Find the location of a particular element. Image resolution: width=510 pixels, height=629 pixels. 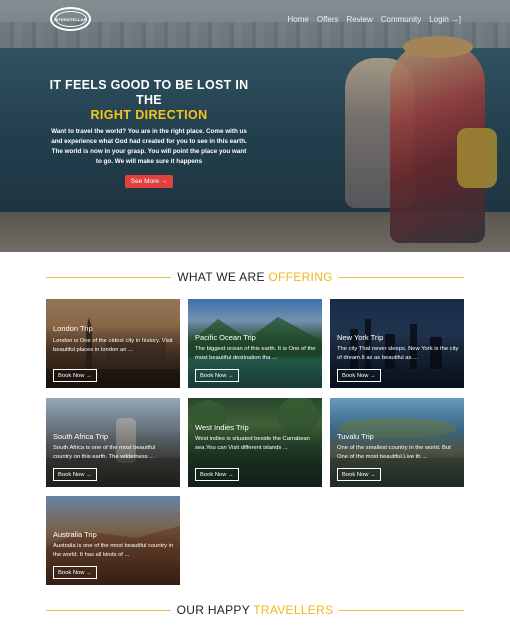

travellers-heading-main: OUR HAPPY is located at coordinates (213, 610).